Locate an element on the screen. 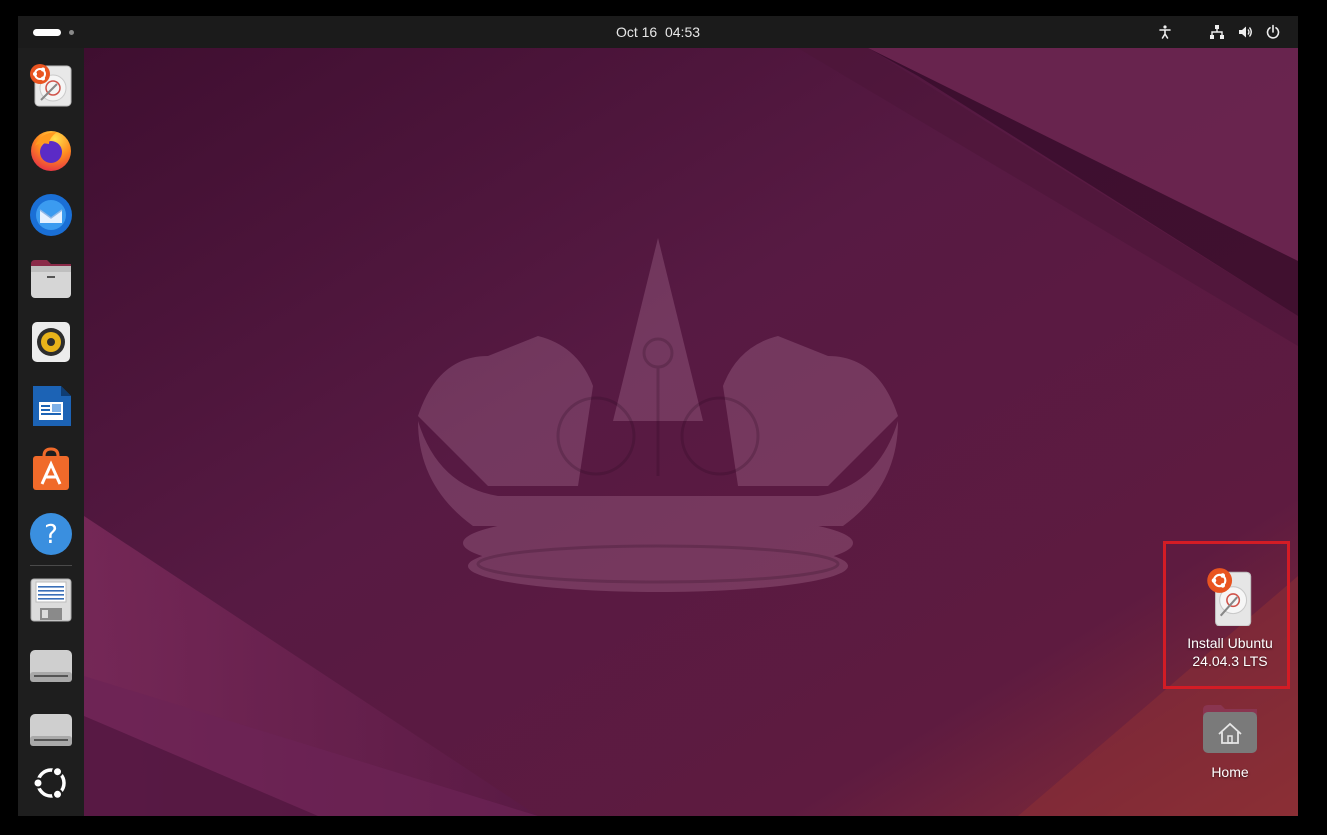  clock: Oct 16 04:53 is located at coordinates (658, 32).